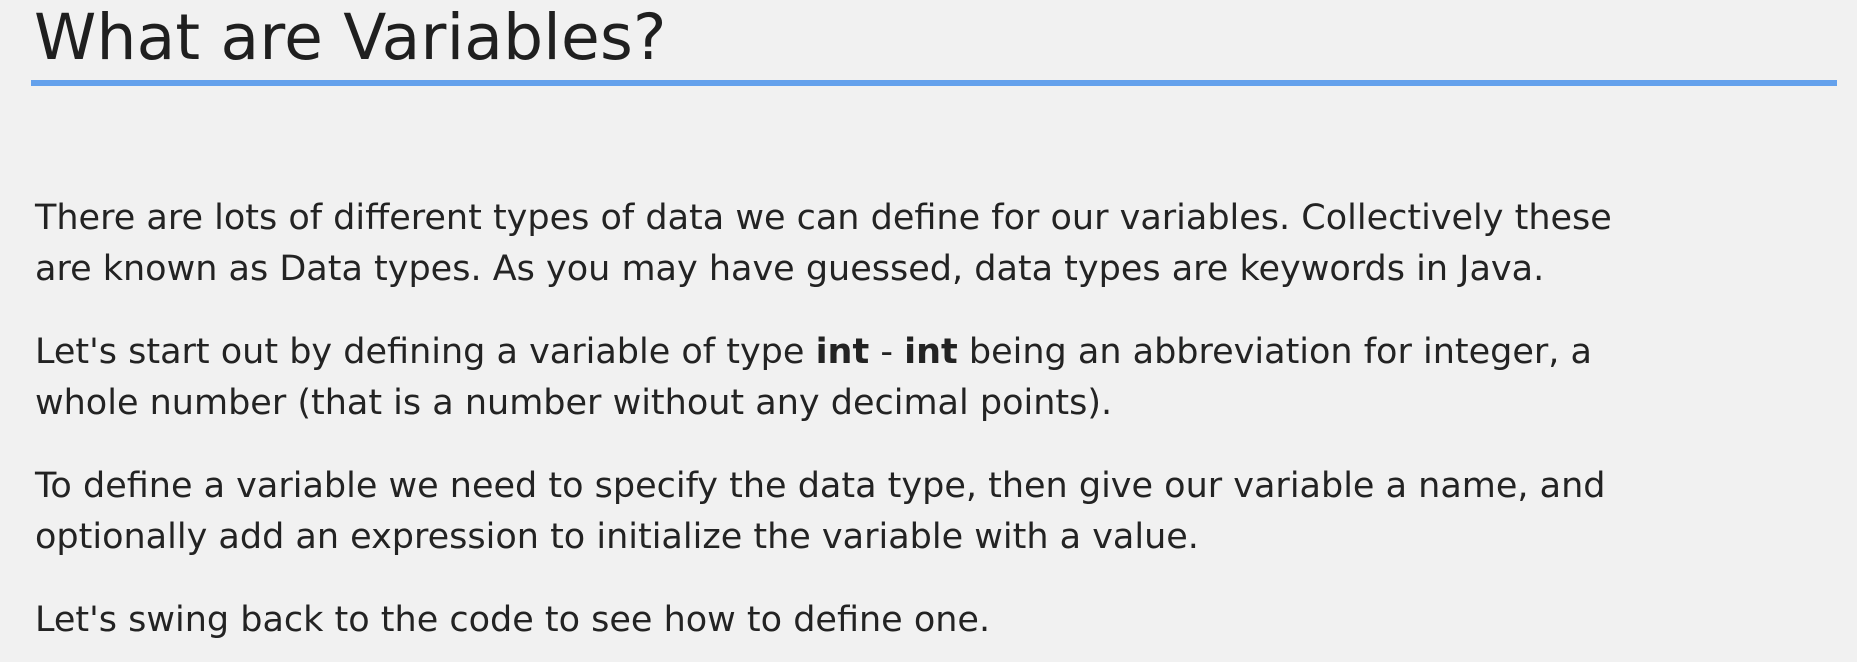 The width and height of the screenshot is (1857, 662). What do you see at coordinates (934, 83) in the screenshot?
I see `title-underline` at bounding box center [934, 83].